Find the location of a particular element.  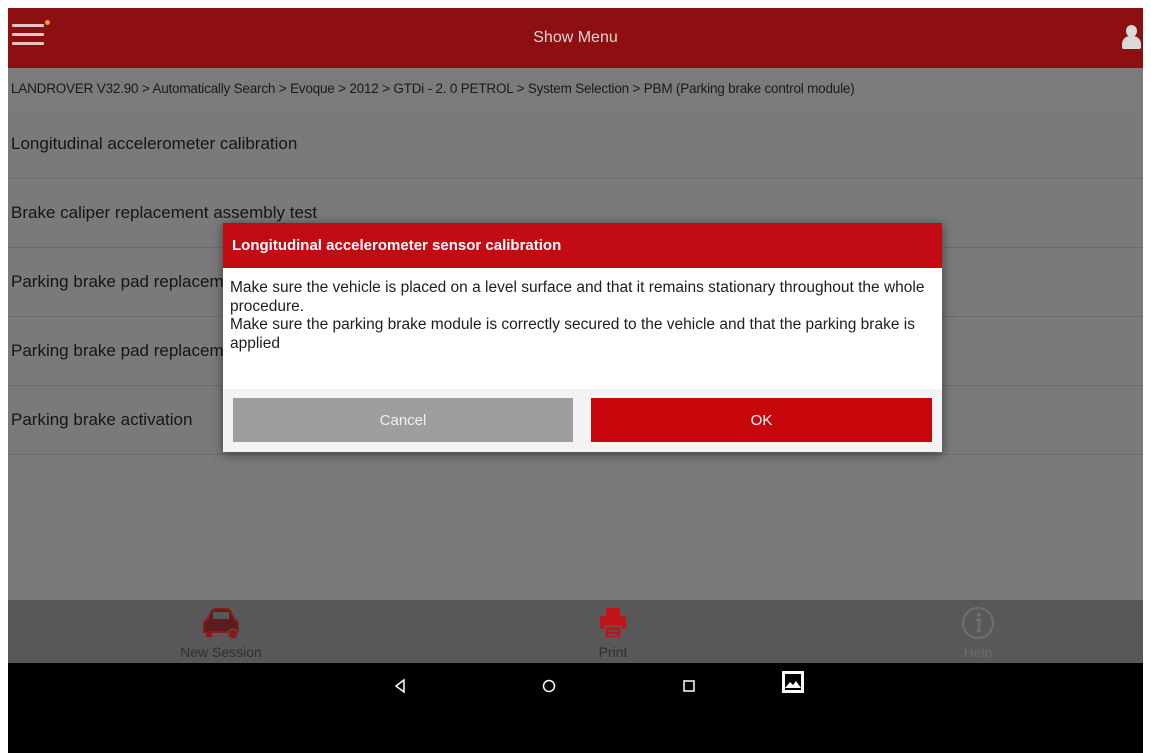

top-bar: Show Menu is located at coordinates (575, 38).